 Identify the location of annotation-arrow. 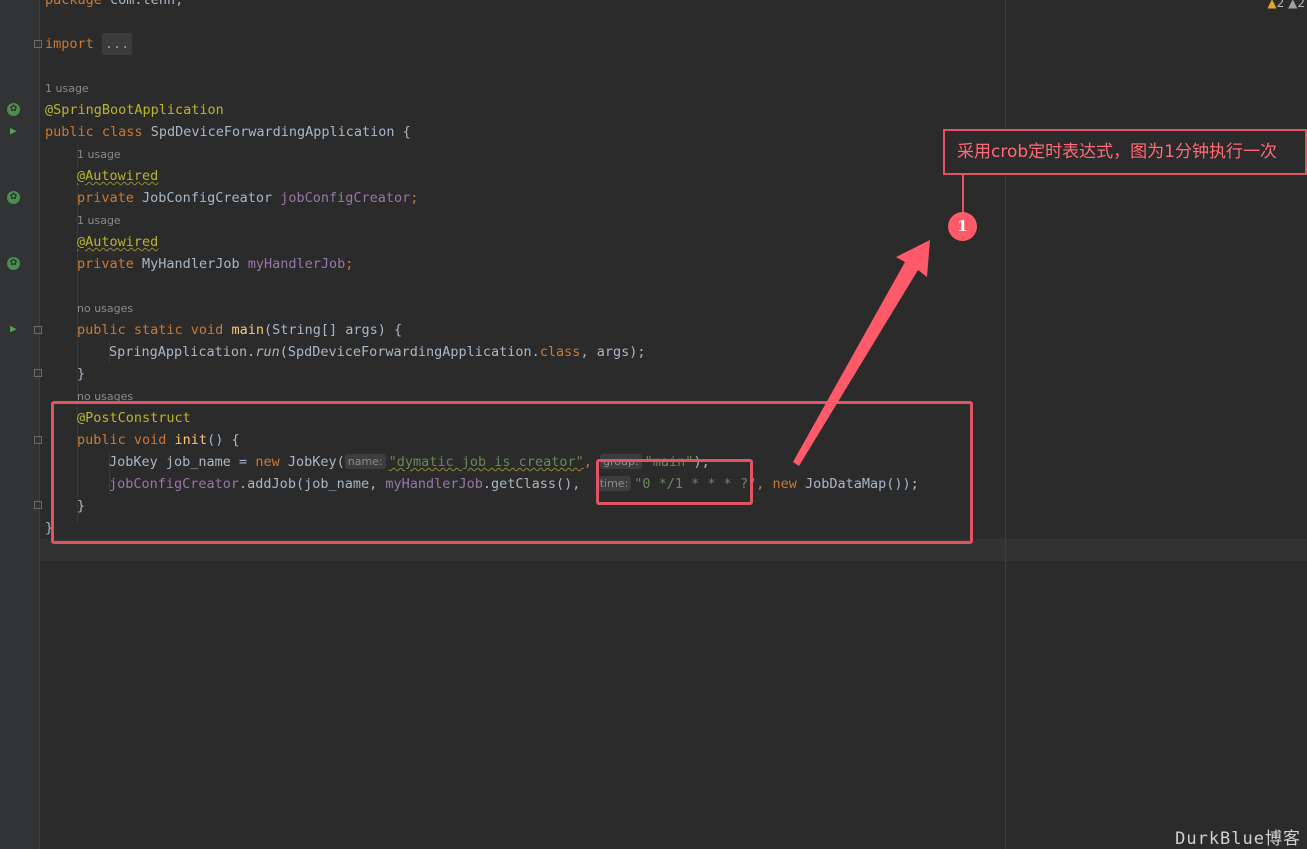
(861, 353).